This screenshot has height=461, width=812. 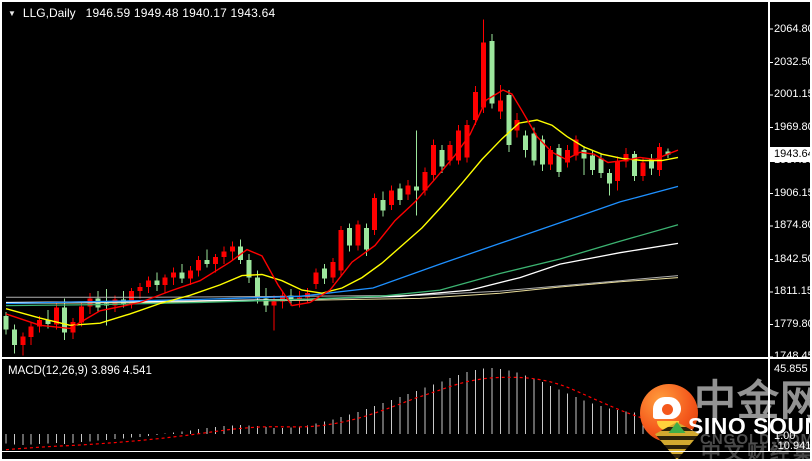 What do you see at coordinates (49, 13) in the screenshot?
I see `symbol-timeframe: LLG,Daily` at bounding box center [49, 13].